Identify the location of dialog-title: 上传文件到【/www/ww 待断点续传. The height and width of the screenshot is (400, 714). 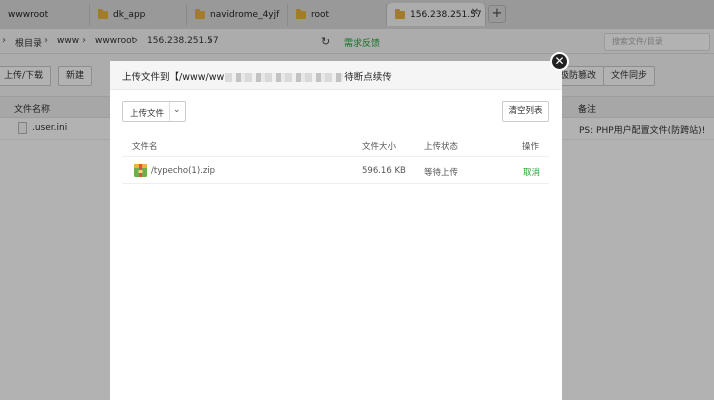
(257, 76).